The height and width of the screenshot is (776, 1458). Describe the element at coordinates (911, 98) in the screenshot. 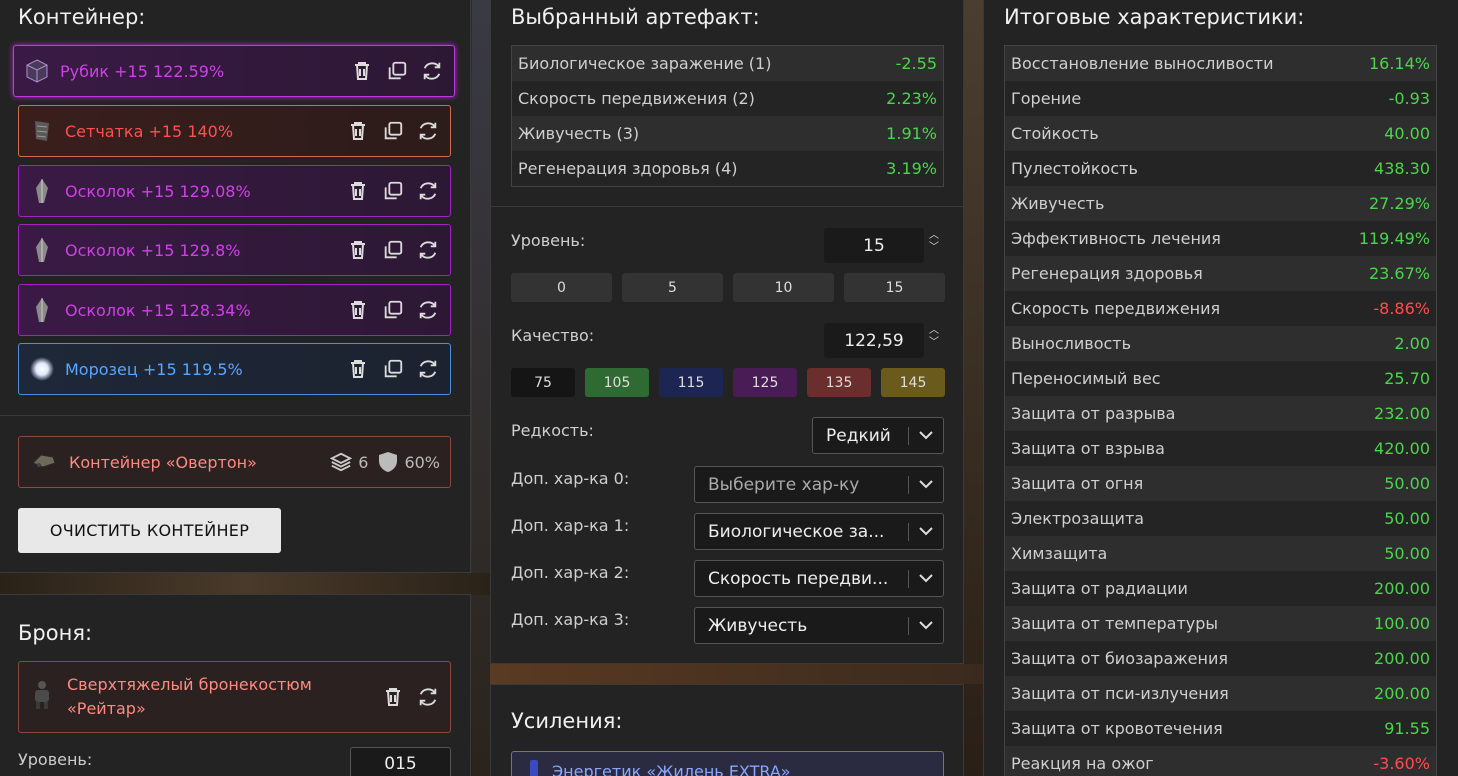

I see `stat-value: 2.23%` at that location.